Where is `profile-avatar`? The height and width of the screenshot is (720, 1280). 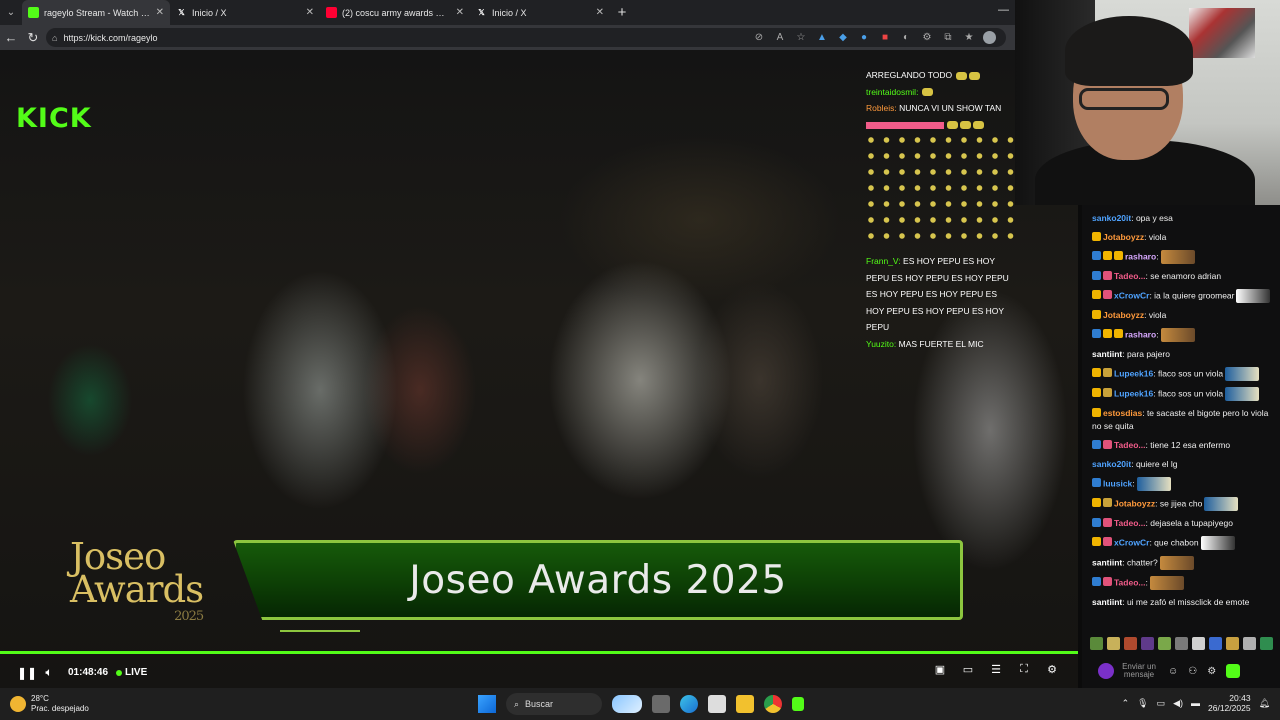
profile-avatar is located at coordinates (989, 37).